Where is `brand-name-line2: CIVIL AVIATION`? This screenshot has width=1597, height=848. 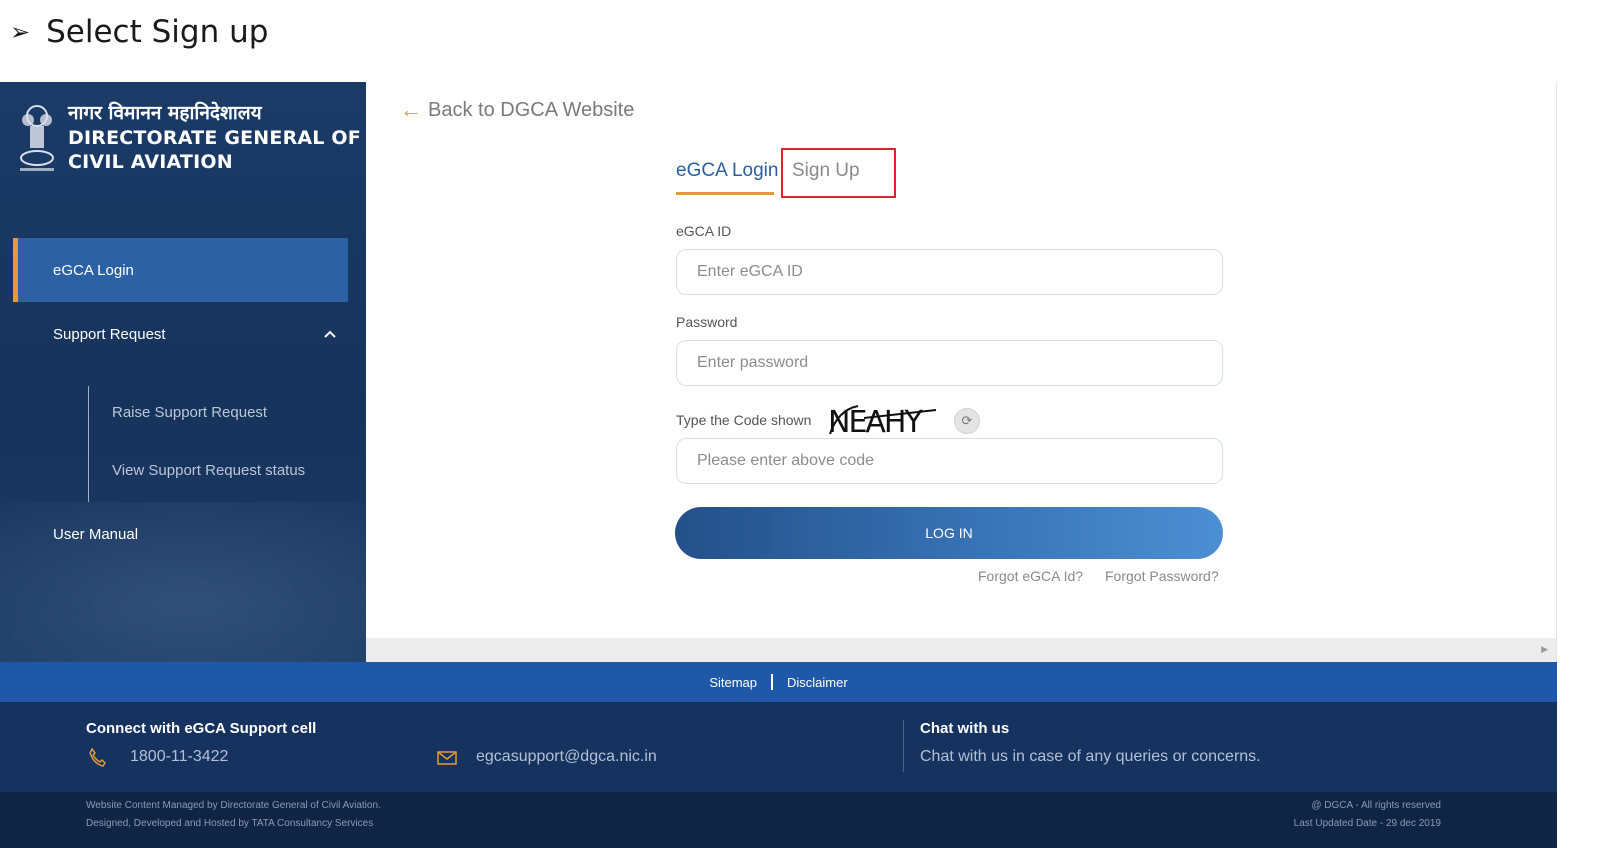 brand-name-line2: CIVIL AVIATION is located at coordinates (150, 162).